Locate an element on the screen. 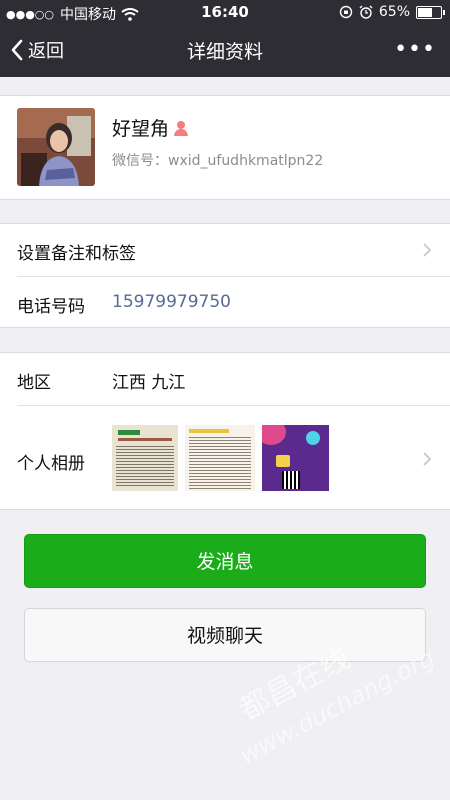 The width and height of the screenshot is (450, 800). profile-card: 好望角 微信号：wxid_ufudhkmatlpn22 is located at coordinates (225, 147).